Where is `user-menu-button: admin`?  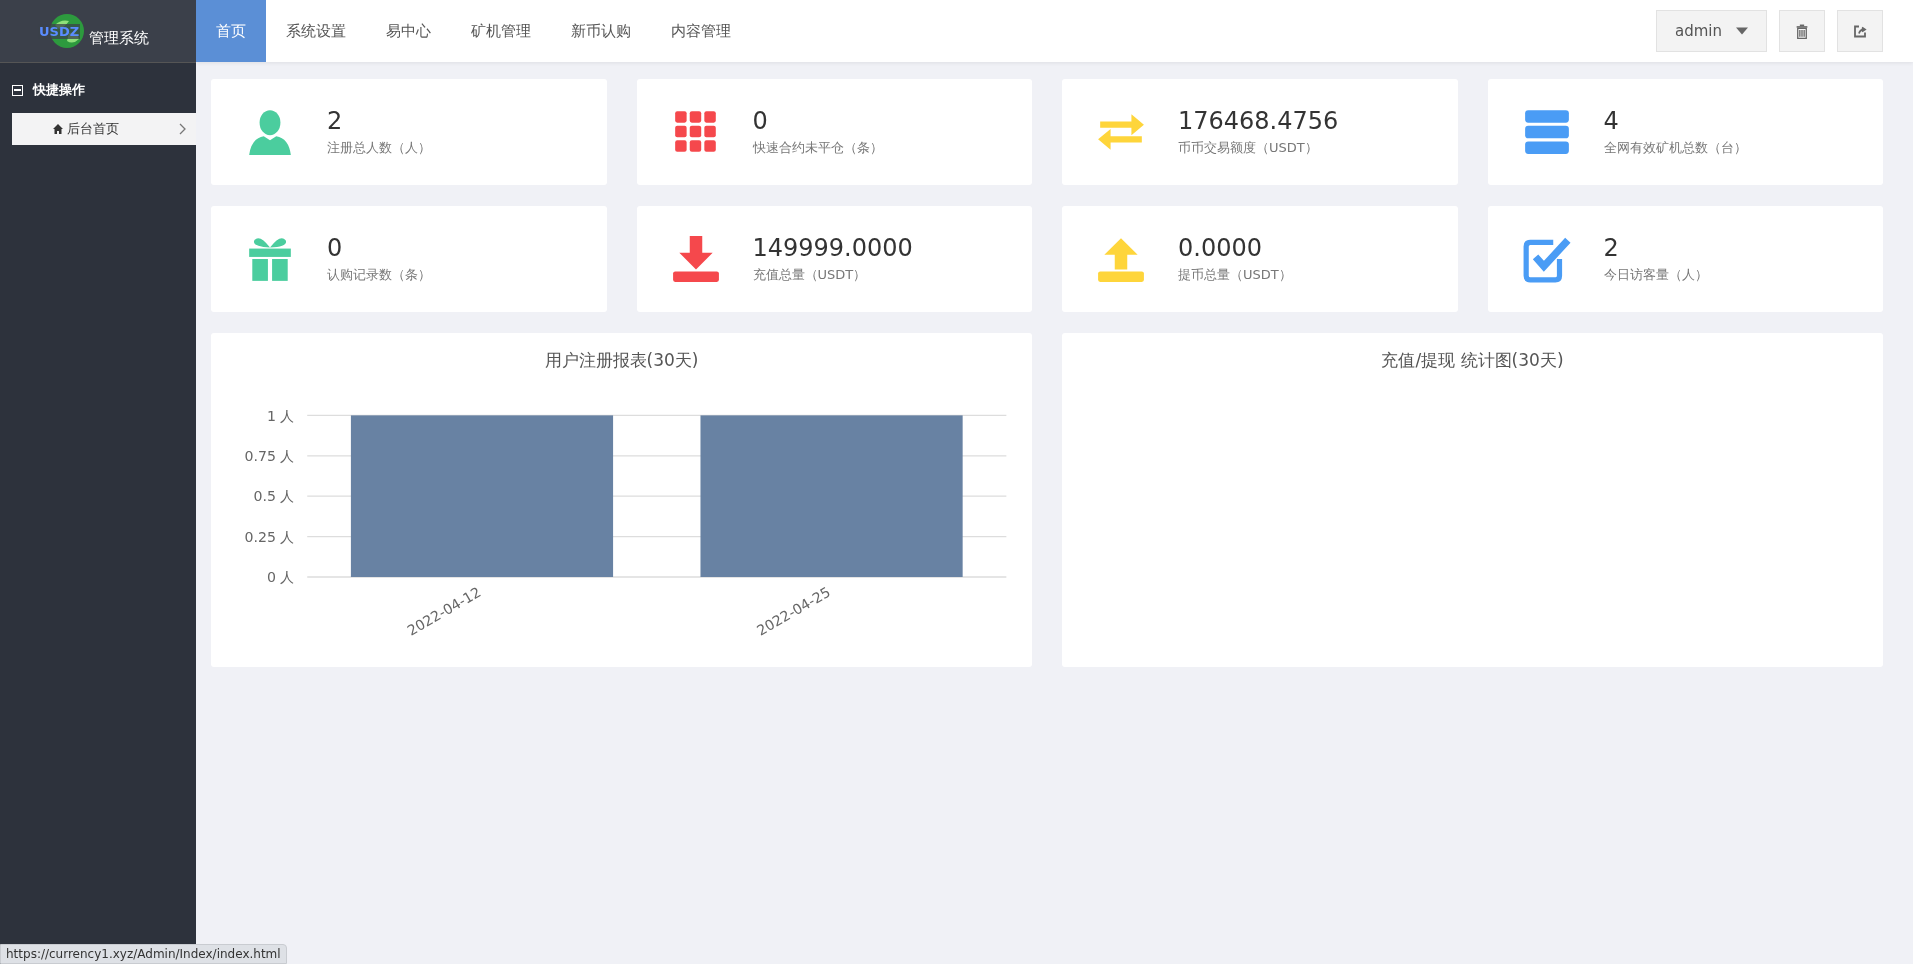 user-menu-button: admin is located at coordinates (1711, 31).